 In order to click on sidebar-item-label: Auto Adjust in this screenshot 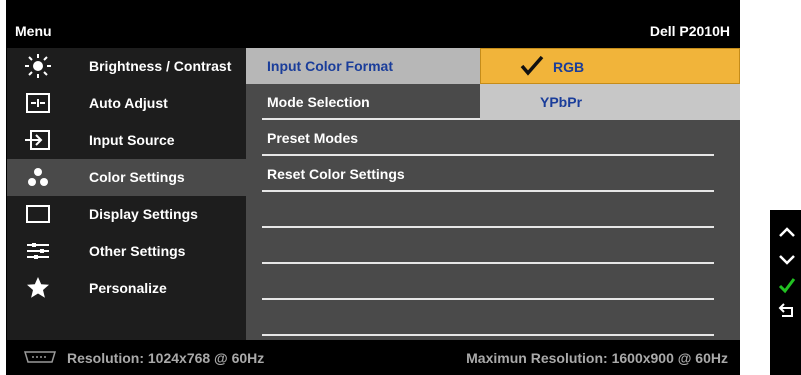, I will do `click(128, 103)`.